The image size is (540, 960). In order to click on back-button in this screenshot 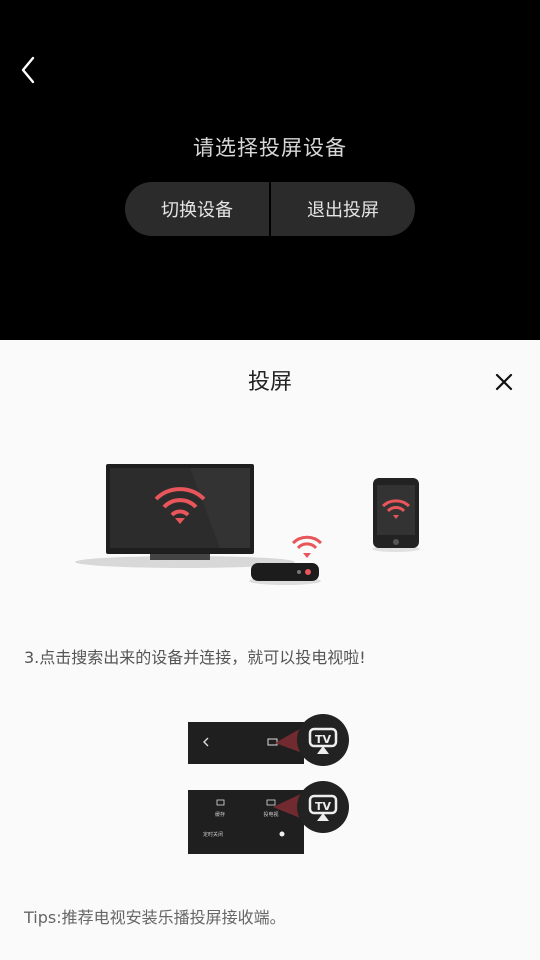, I will do `click(29, 70)`.